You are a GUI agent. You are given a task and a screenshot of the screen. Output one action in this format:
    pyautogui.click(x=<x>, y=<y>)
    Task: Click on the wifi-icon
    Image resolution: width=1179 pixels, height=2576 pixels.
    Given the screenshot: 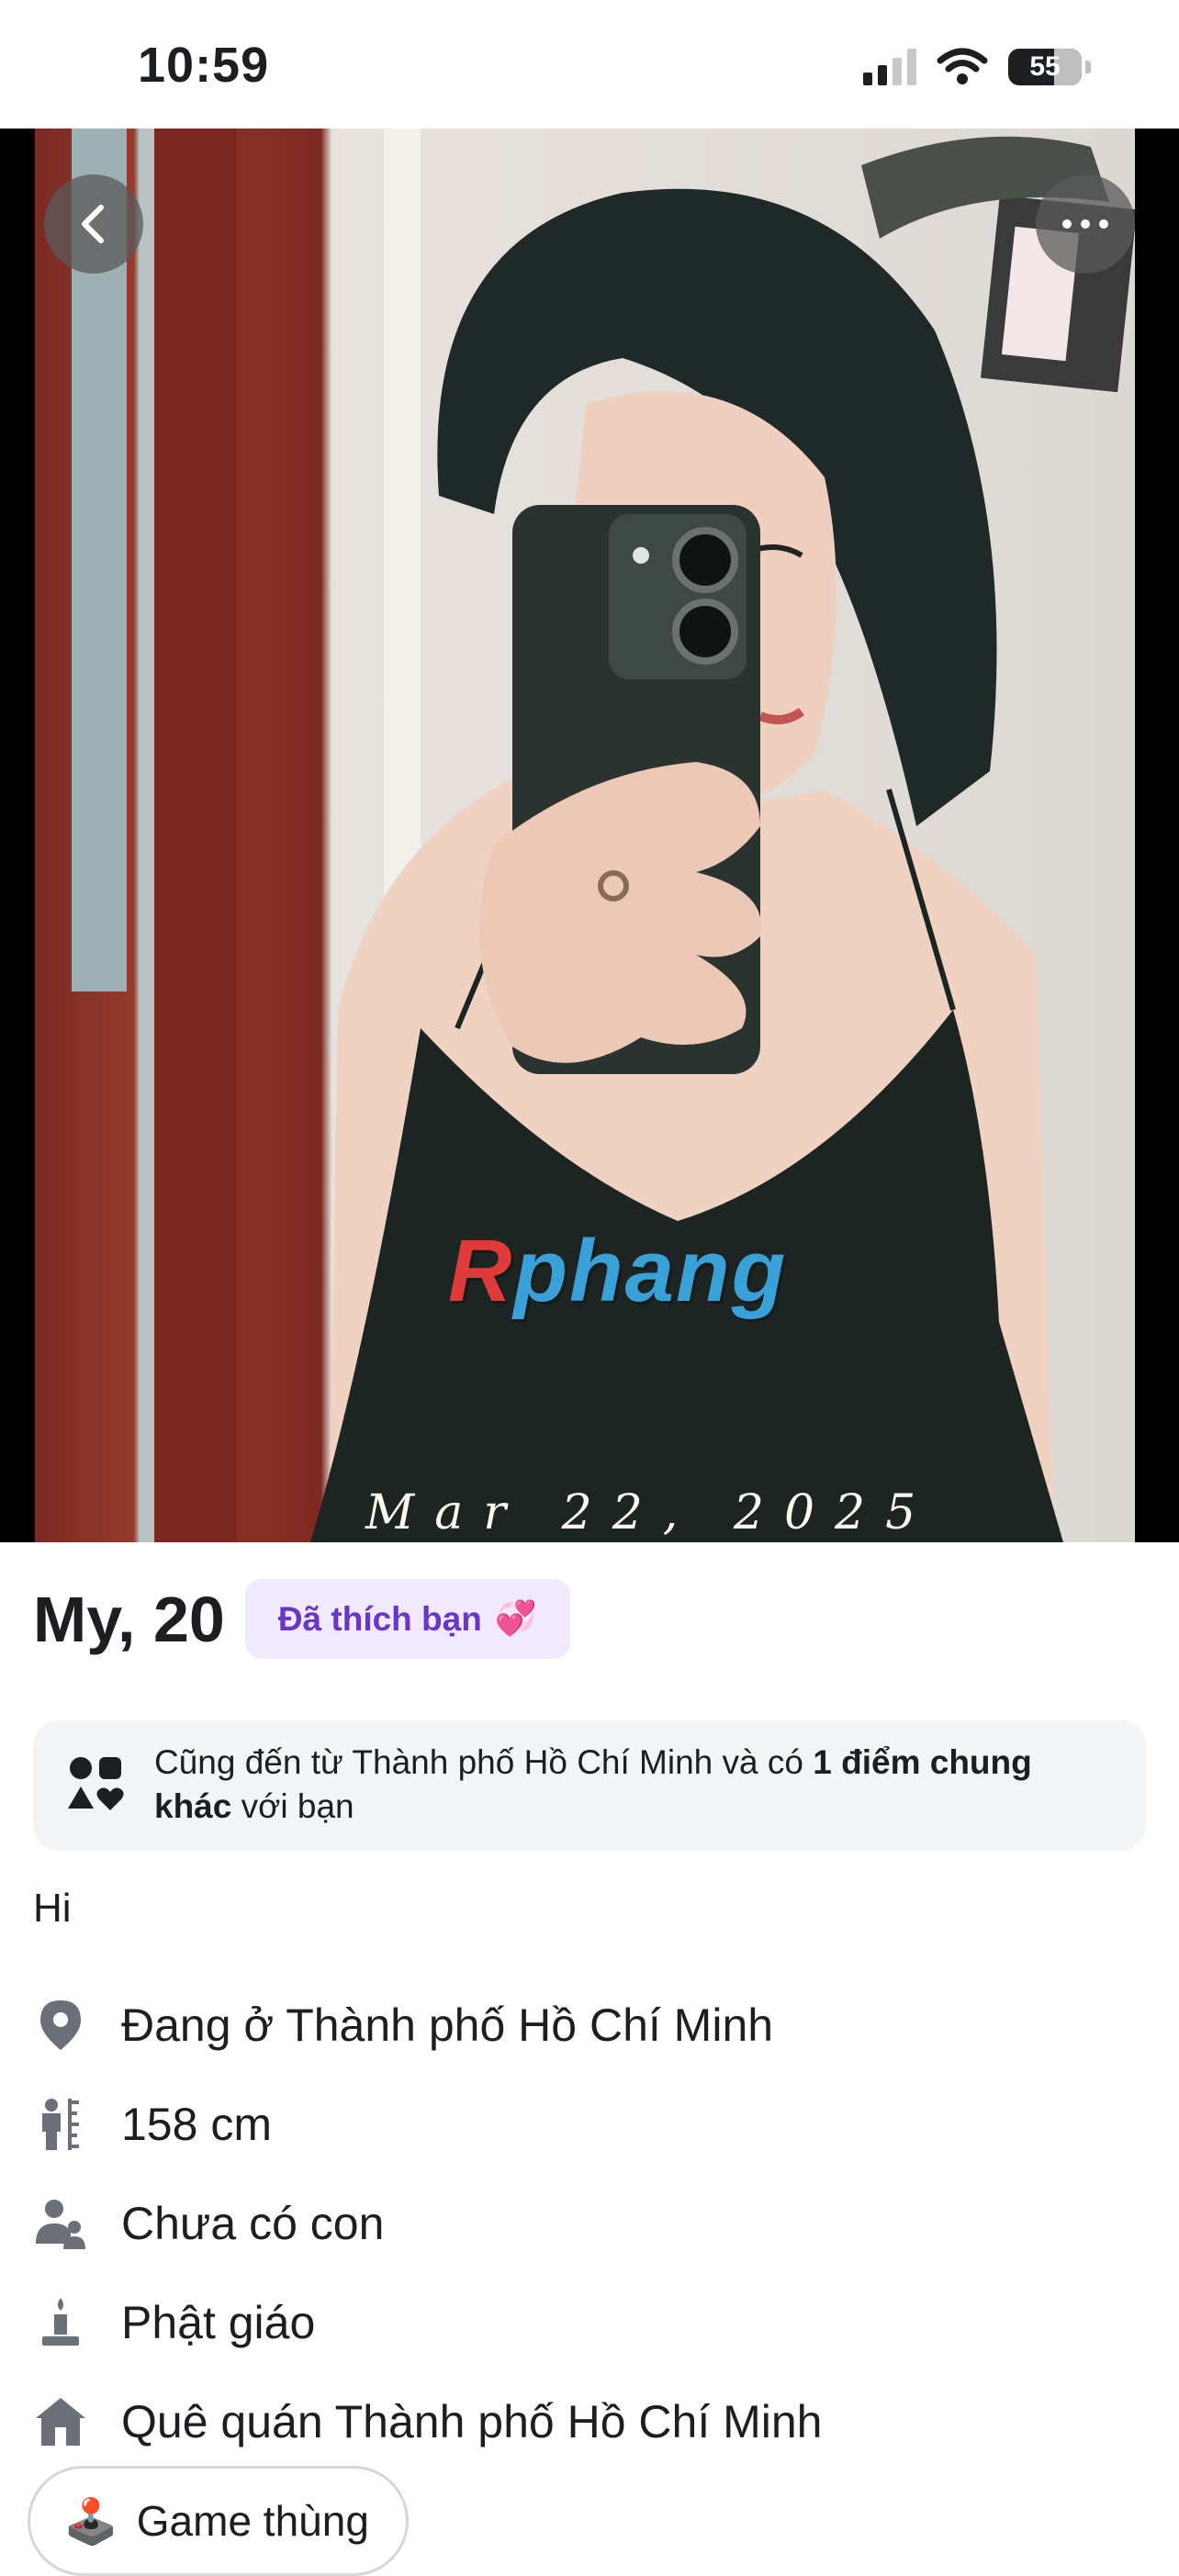 What is the action you would take?
    pyautogui.click(x=962, y=66)
    